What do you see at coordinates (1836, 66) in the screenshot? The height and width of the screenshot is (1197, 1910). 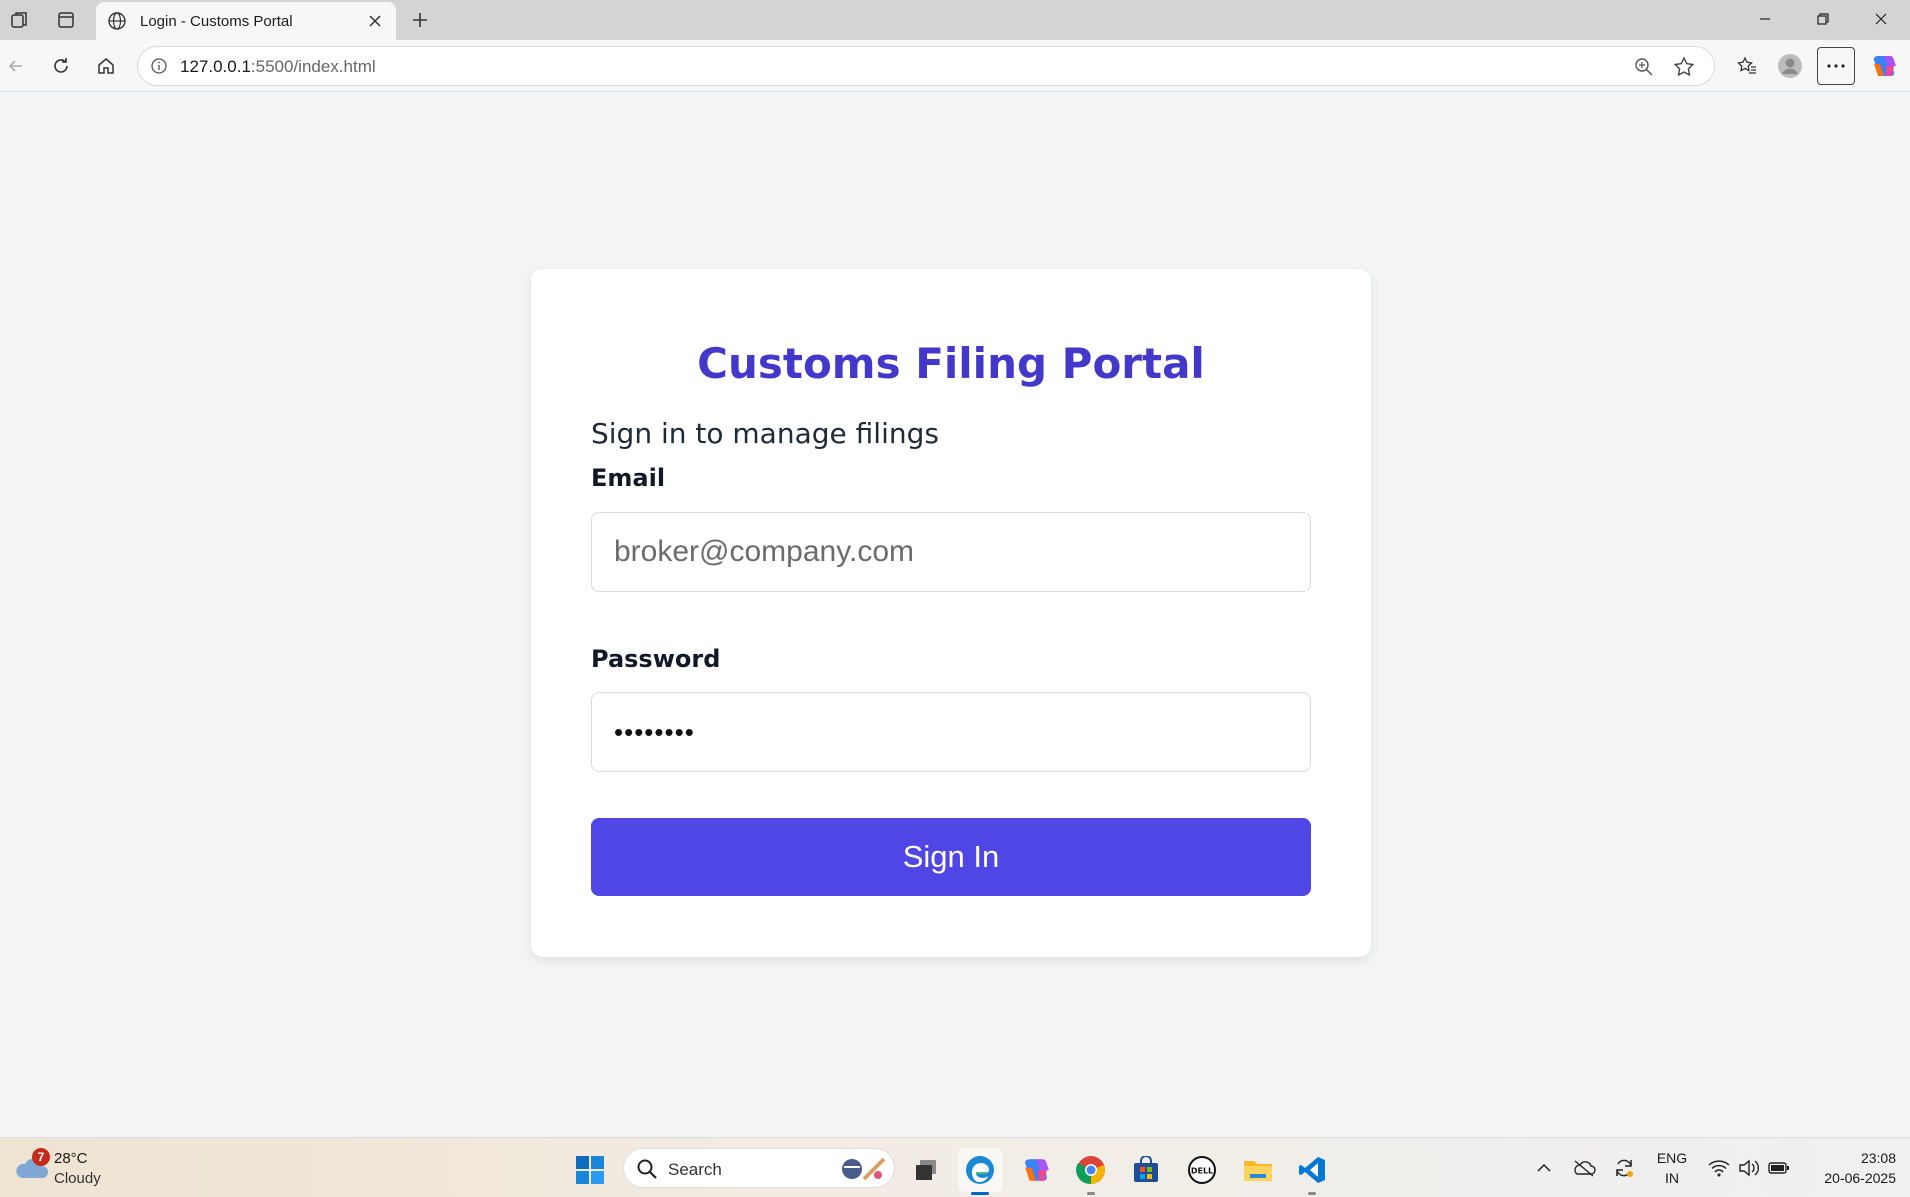 I see `settings-more-button` at bounding box center [1836, 66].